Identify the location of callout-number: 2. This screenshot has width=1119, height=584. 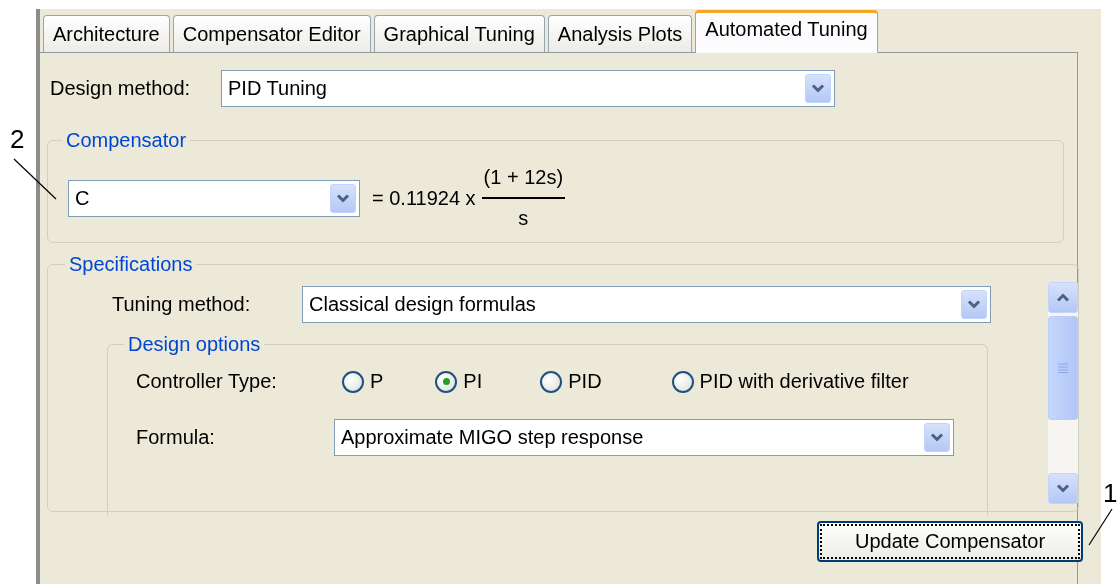
(17, 139).